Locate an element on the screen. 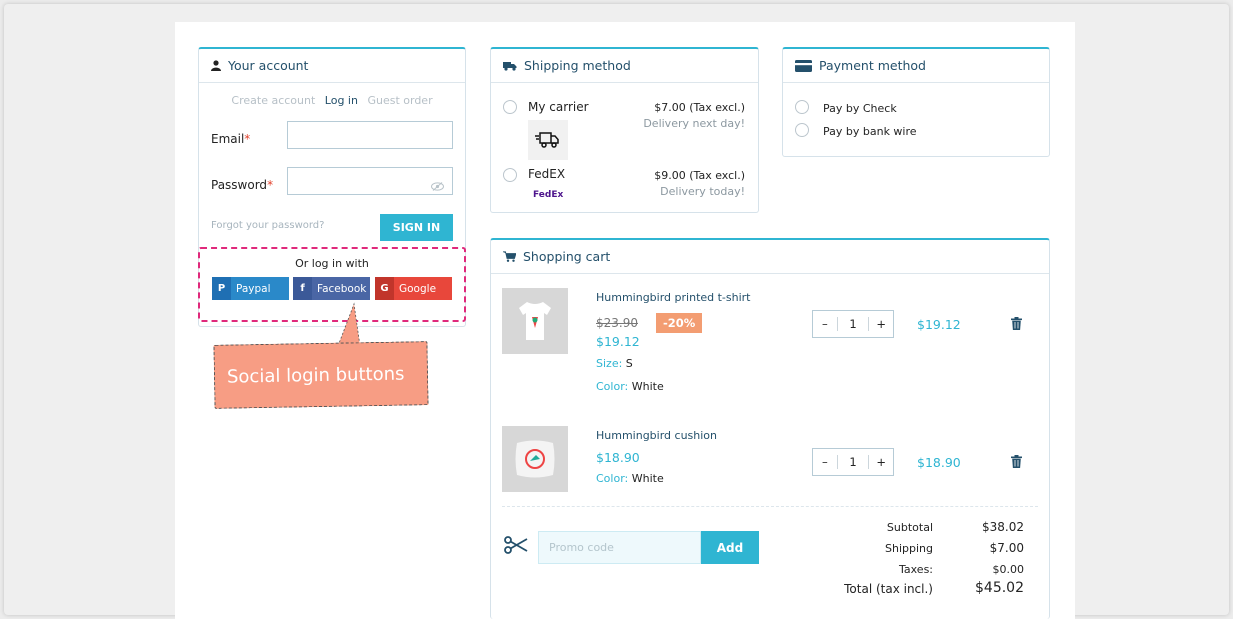 The image size is (1233, 619). total-label: Total (tax incl.) is located at coordinates (888, 589).